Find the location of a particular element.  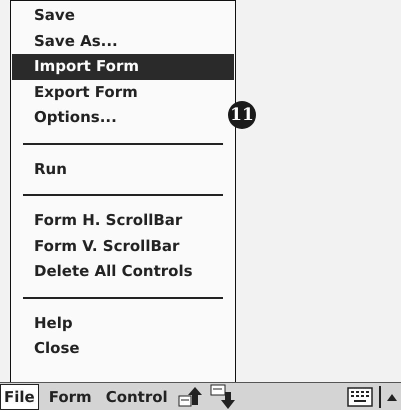

menu-item: Form V. ScrollBar is located at coordinates (99, 246).